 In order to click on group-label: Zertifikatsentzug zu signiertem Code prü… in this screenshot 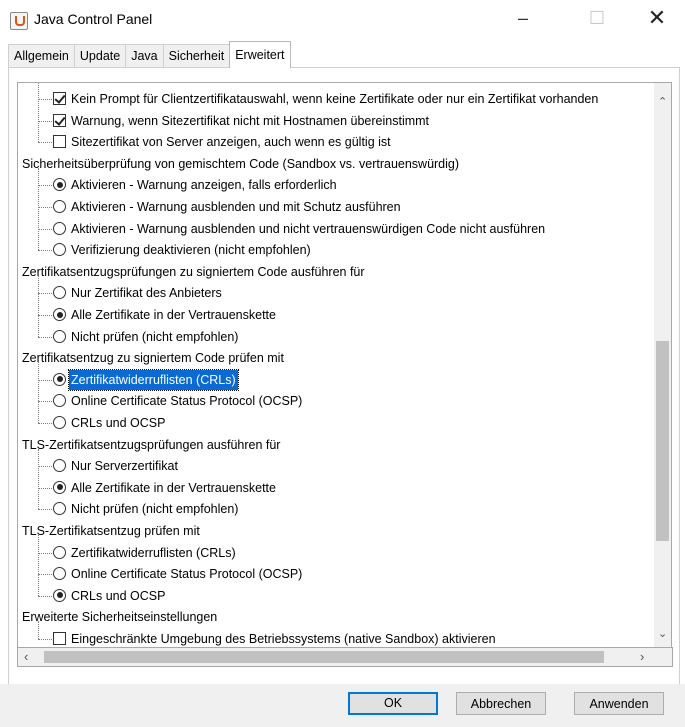, I will do `click(153, 358)`.